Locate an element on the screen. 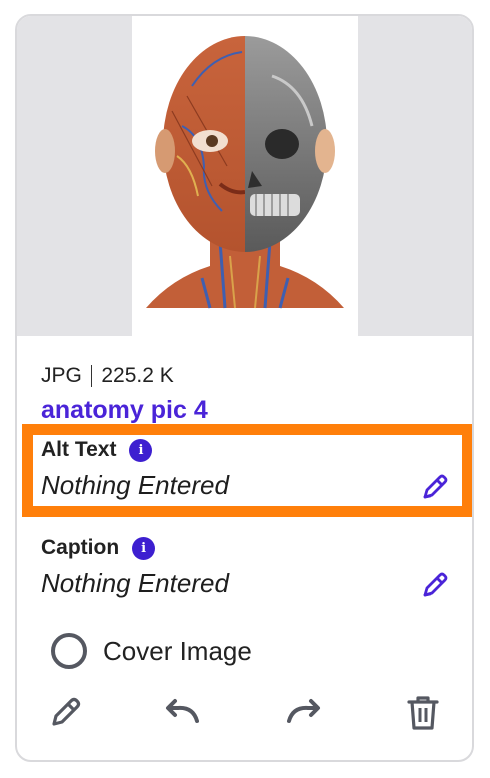 This screenshot has height=778, width=490. alt-text-value: Nothing Entered is located at coordinates (135, 485).